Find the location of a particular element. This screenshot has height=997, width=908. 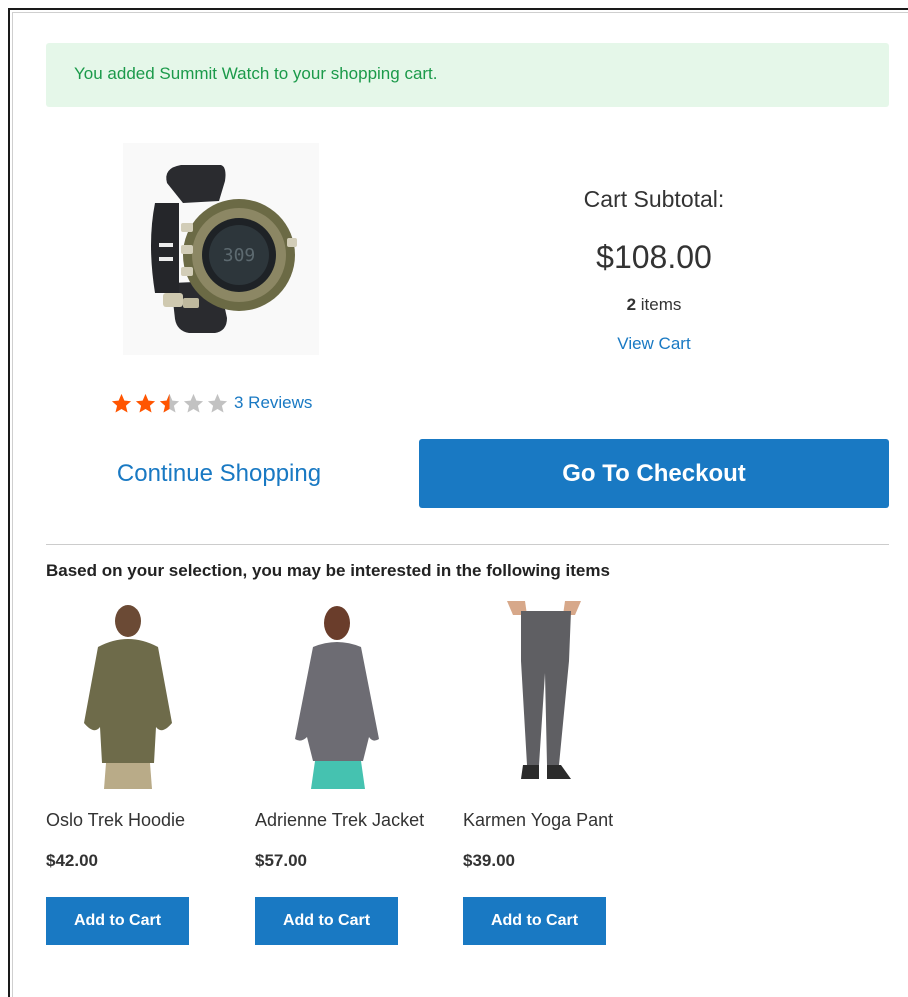

items-count-number: 2 is located at coordinates (631, 304).